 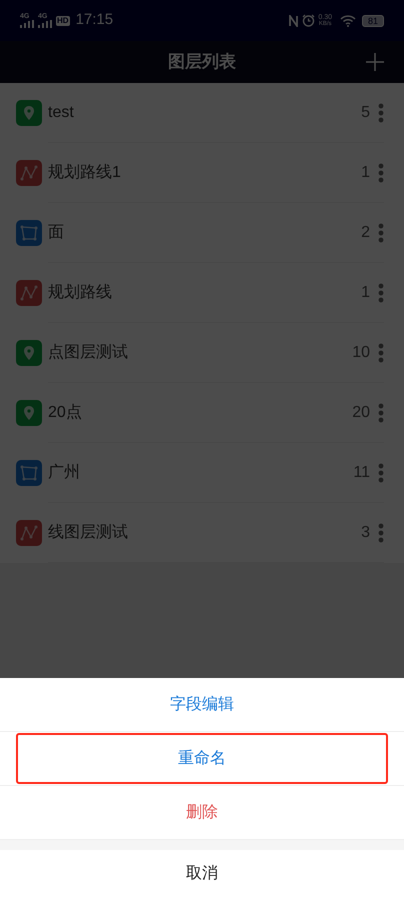 What do you see at coordinates (85, 172) in the screenshot?
I see `layer-name: 规划路线1` at bounding box center [85, 172].